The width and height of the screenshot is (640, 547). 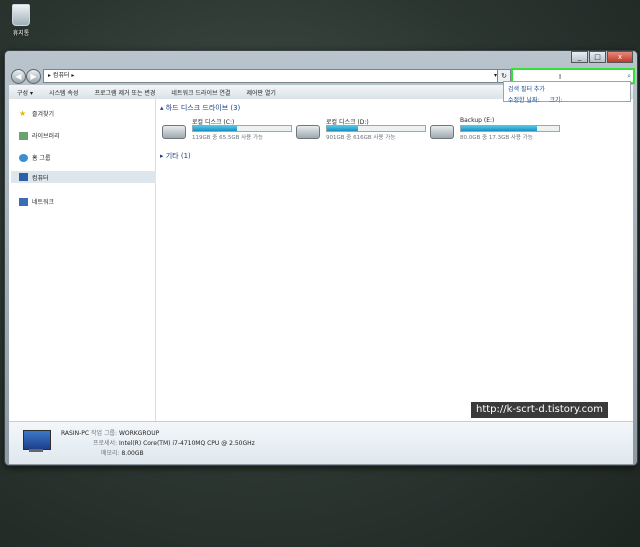 I want to click on memory-value: 8.00GB, so click(x=132, y=453).